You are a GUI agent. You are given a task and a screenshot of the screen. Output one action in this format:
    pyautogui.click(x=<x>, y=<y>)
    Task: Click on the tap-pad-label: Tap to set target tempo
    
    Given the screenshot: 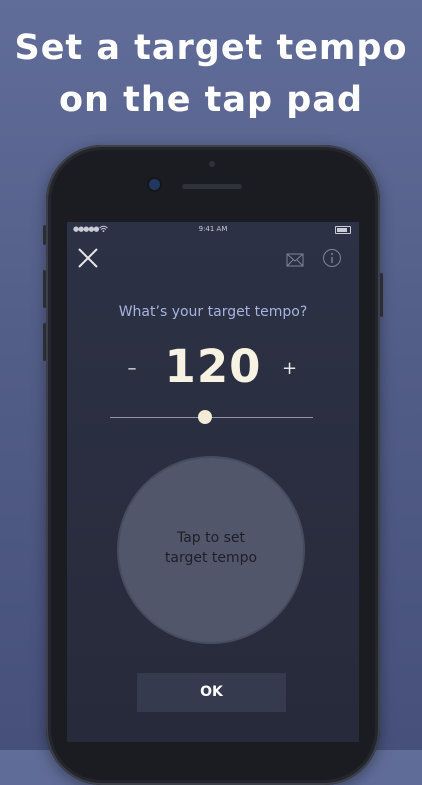 What is the action you would take?
    pyautogui.click(x=211, y=548)
    